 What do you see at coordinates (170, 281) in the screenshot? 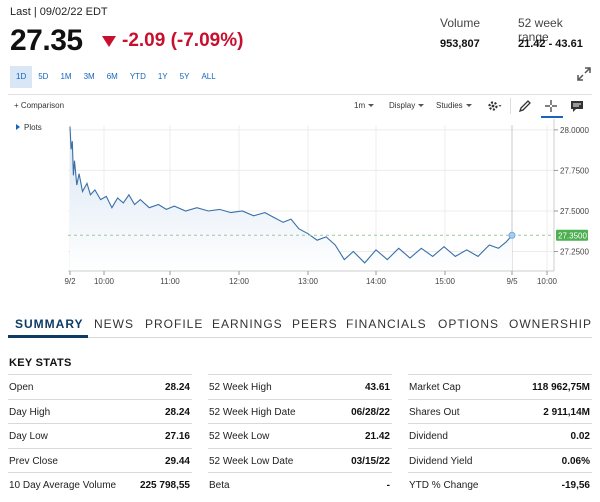
I see `x-tick-label: 11:00` at bounding box center [170, 281].